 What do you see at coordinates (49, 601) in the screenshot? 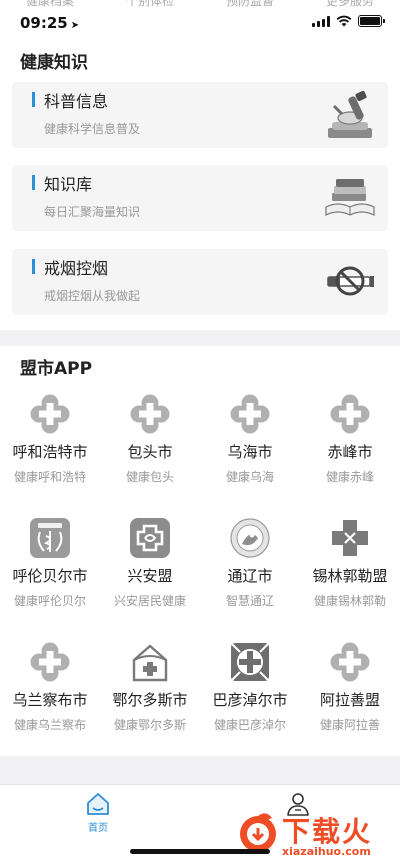
I see `app-subtitle: 健康呼伦贝尔` at bounding box center [49, 601].